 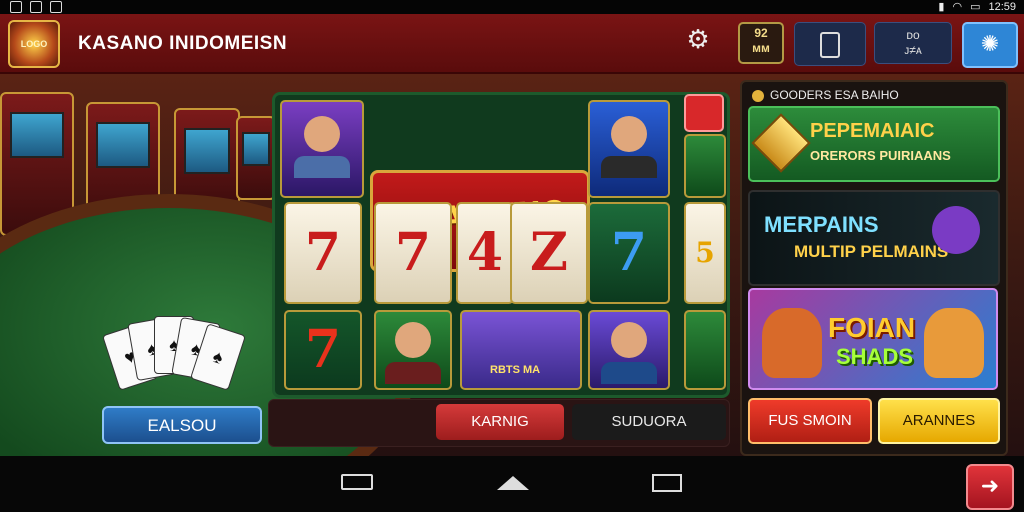 I want to click on settings-button: ✺, so click(x=990, y=45).